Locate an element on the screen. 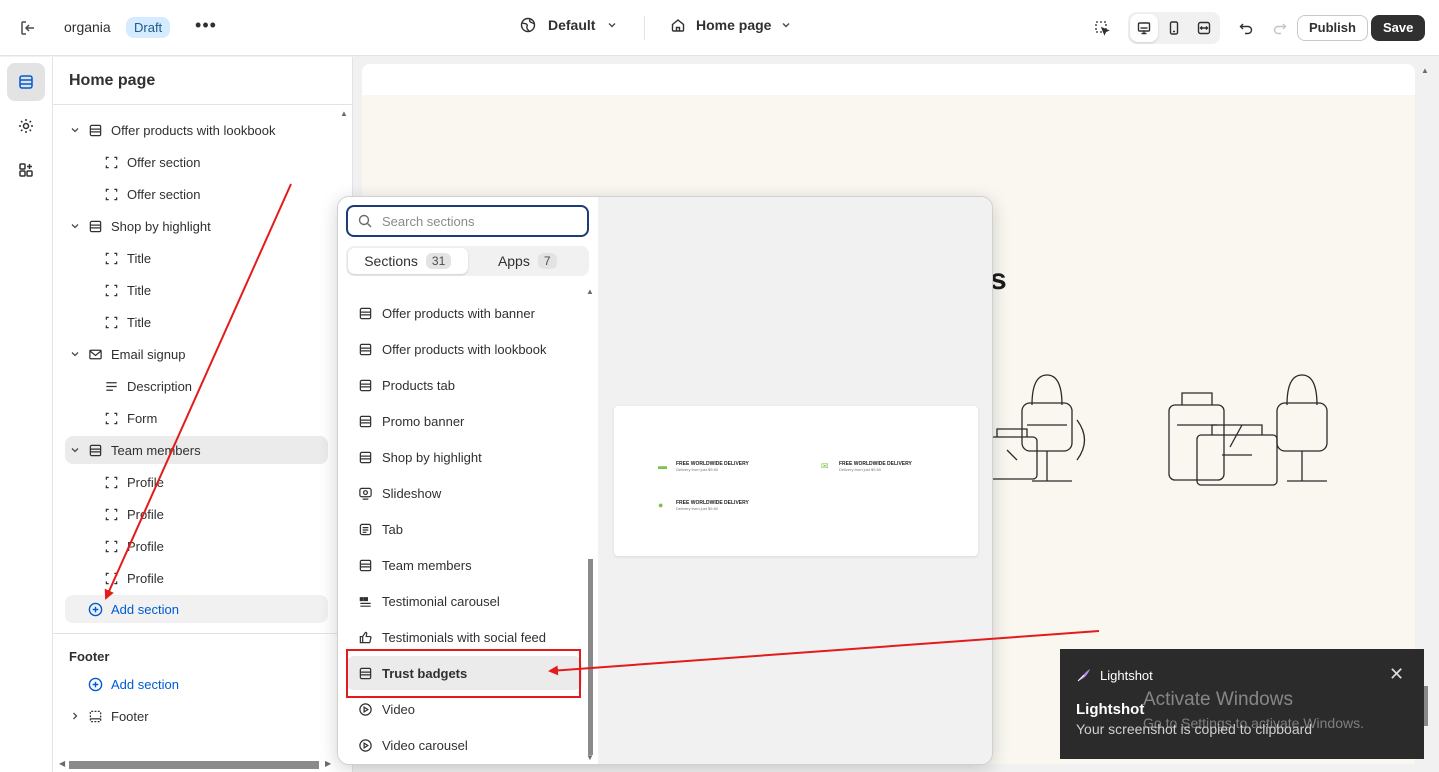 This screenshot has width=1439, height=772. section-option-label: Video is located at coordinates (399, 709).